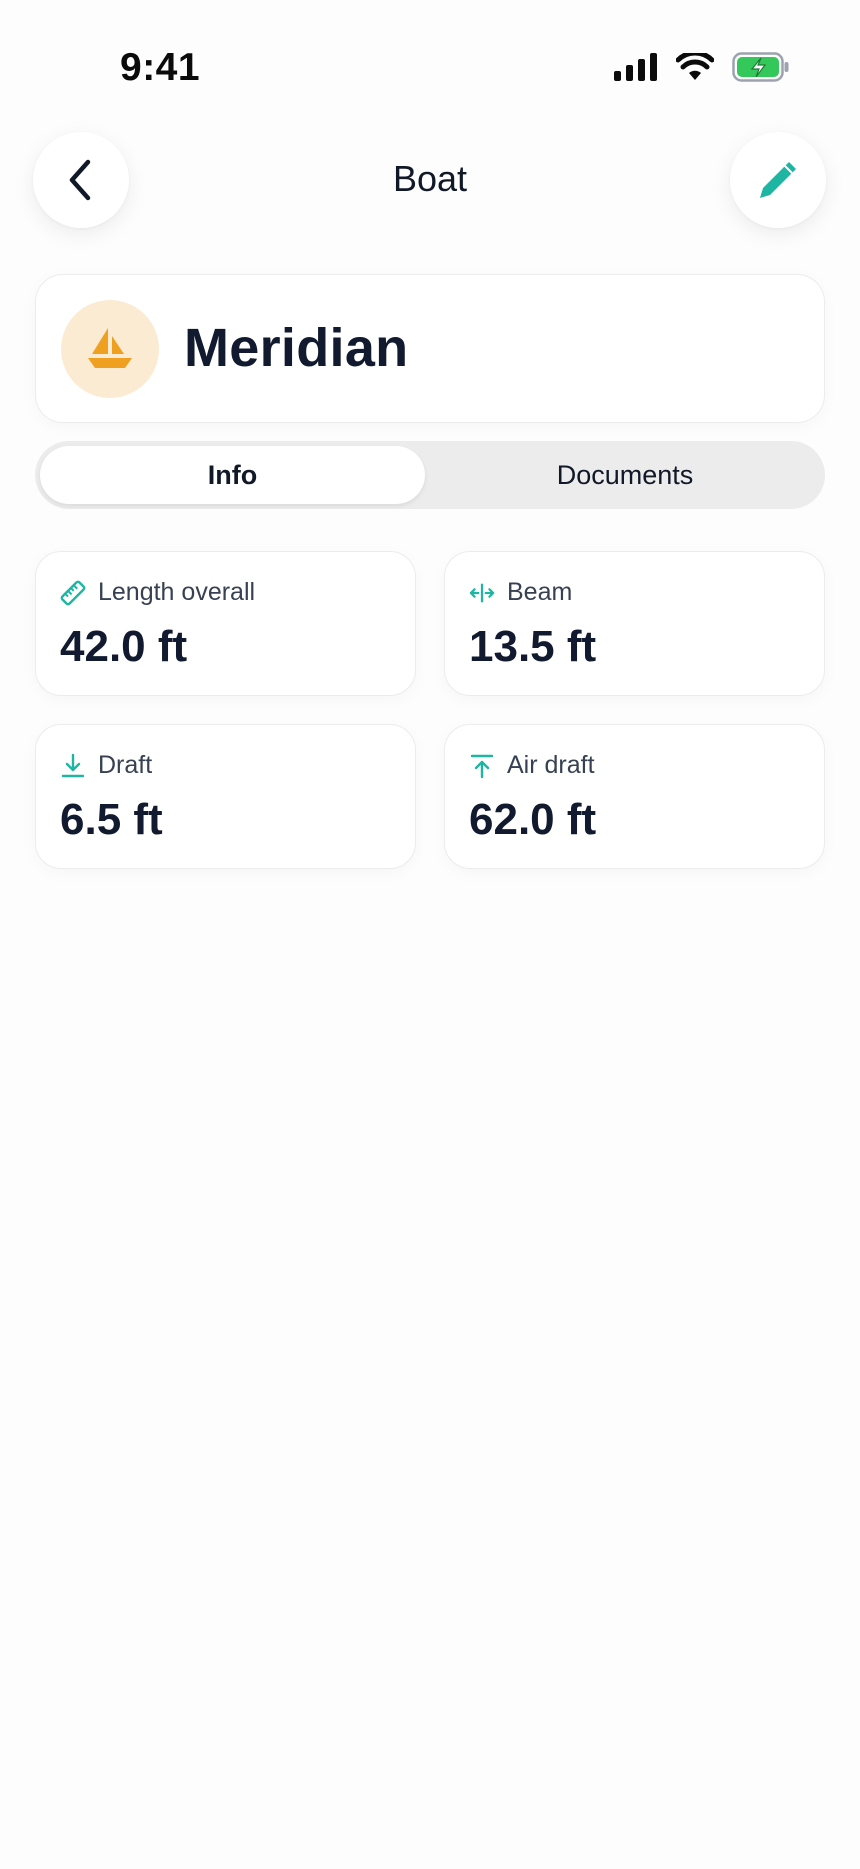 The width and height of the screenshot is (860, 1869). What do you see at coordinates (73, 593) in the screenshot?
I see `ruler-icon` at bounding box center [73, 593].